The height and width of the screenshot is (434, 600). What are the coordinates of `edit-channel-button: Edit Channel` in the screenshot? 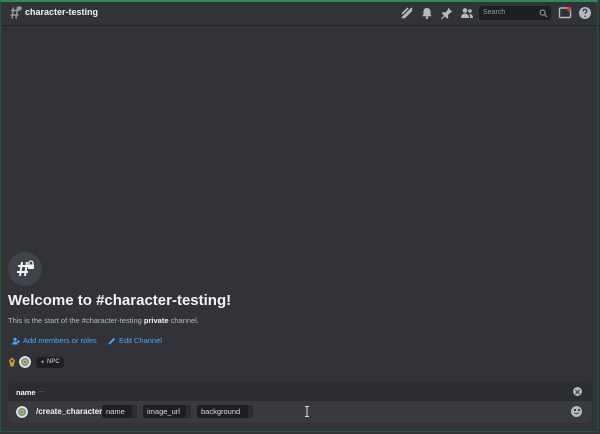 It's located at (135, 340).